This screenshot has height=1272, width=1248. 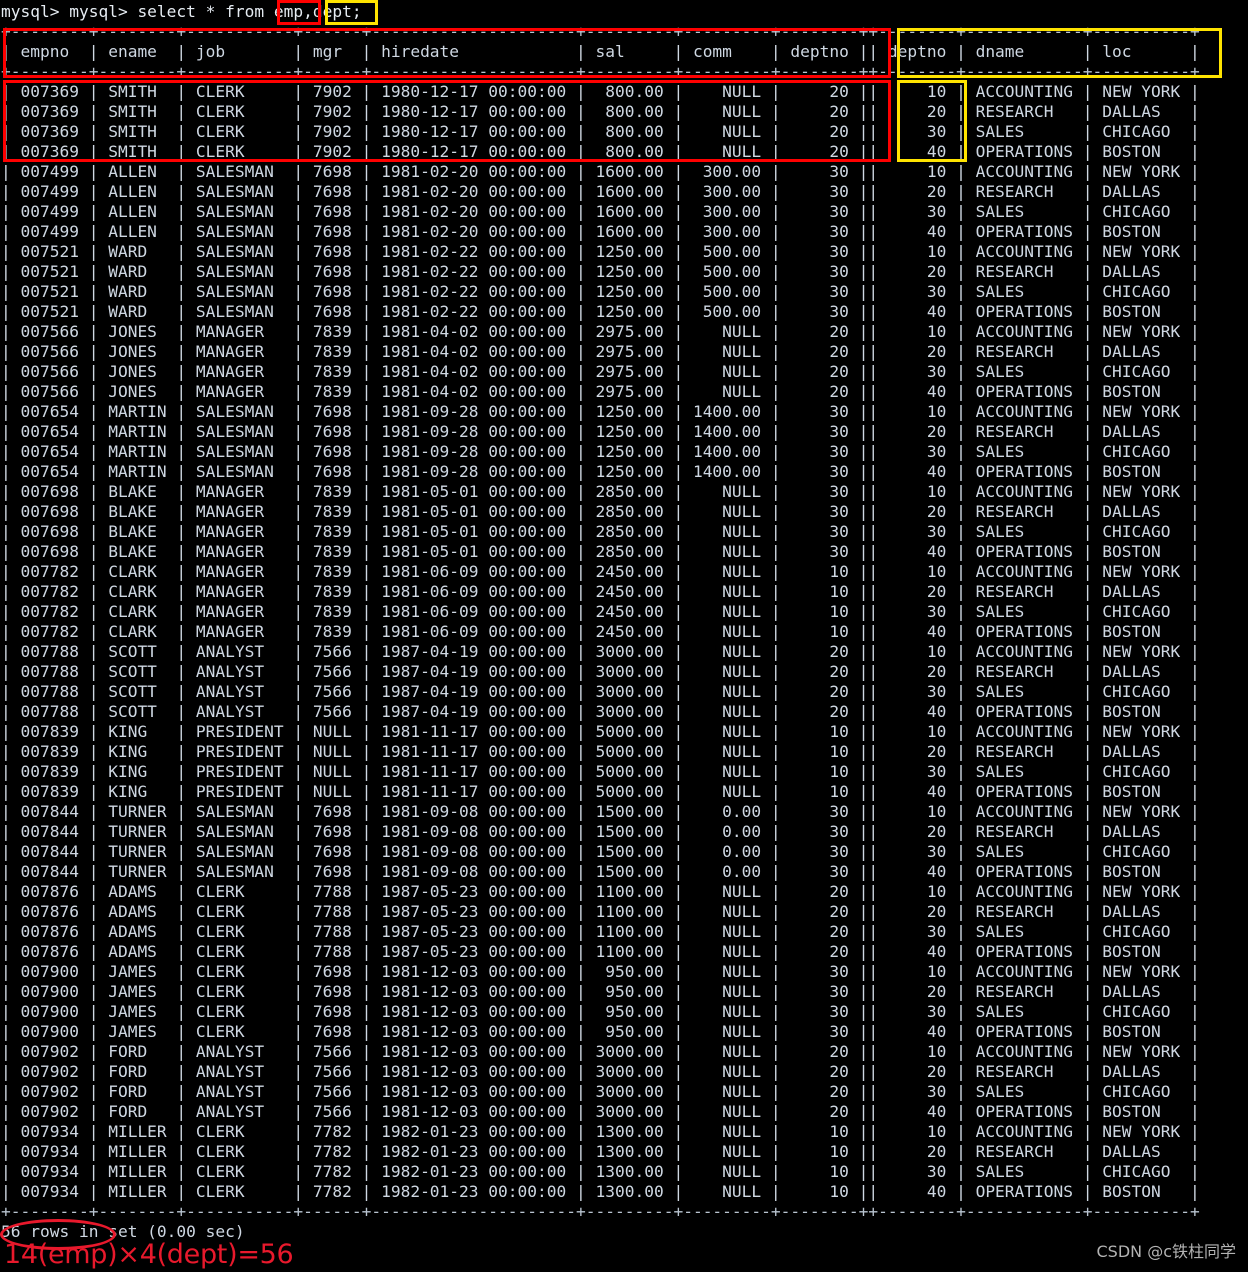 What do you see at coordinates (181, 11) in the screenshot?
I see `query-prompt-line: mysql> mysql> select * from emp,dept;` at bounding box center [181, 11].